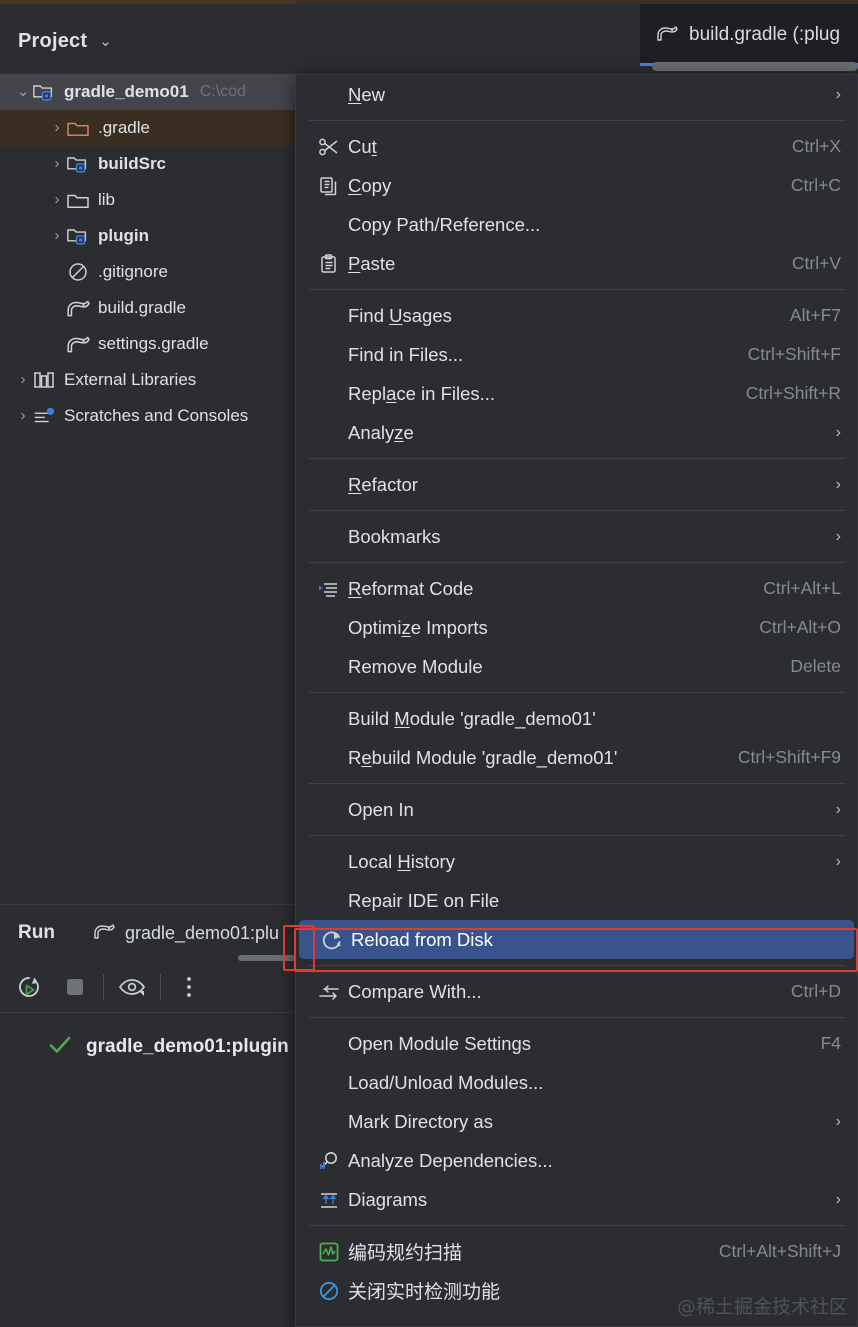 Image resolution: width=858 pixels, height=1327 pixels. What do you see at coordinates (830, 1043) in the screenshot?
I see `menu-item-shortcut: F4` at bounding box center [830, 1043].